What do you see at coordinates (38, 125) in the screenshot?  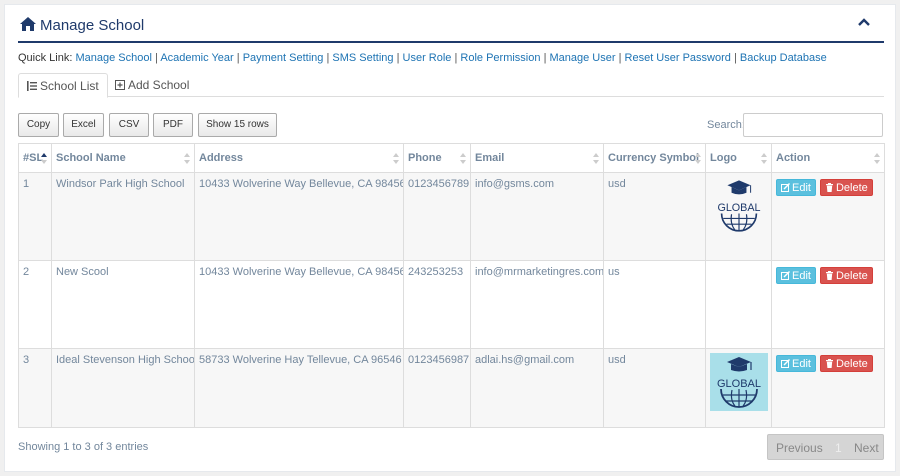 I see `copy-button: Copy` at bounding box center [38, 125].